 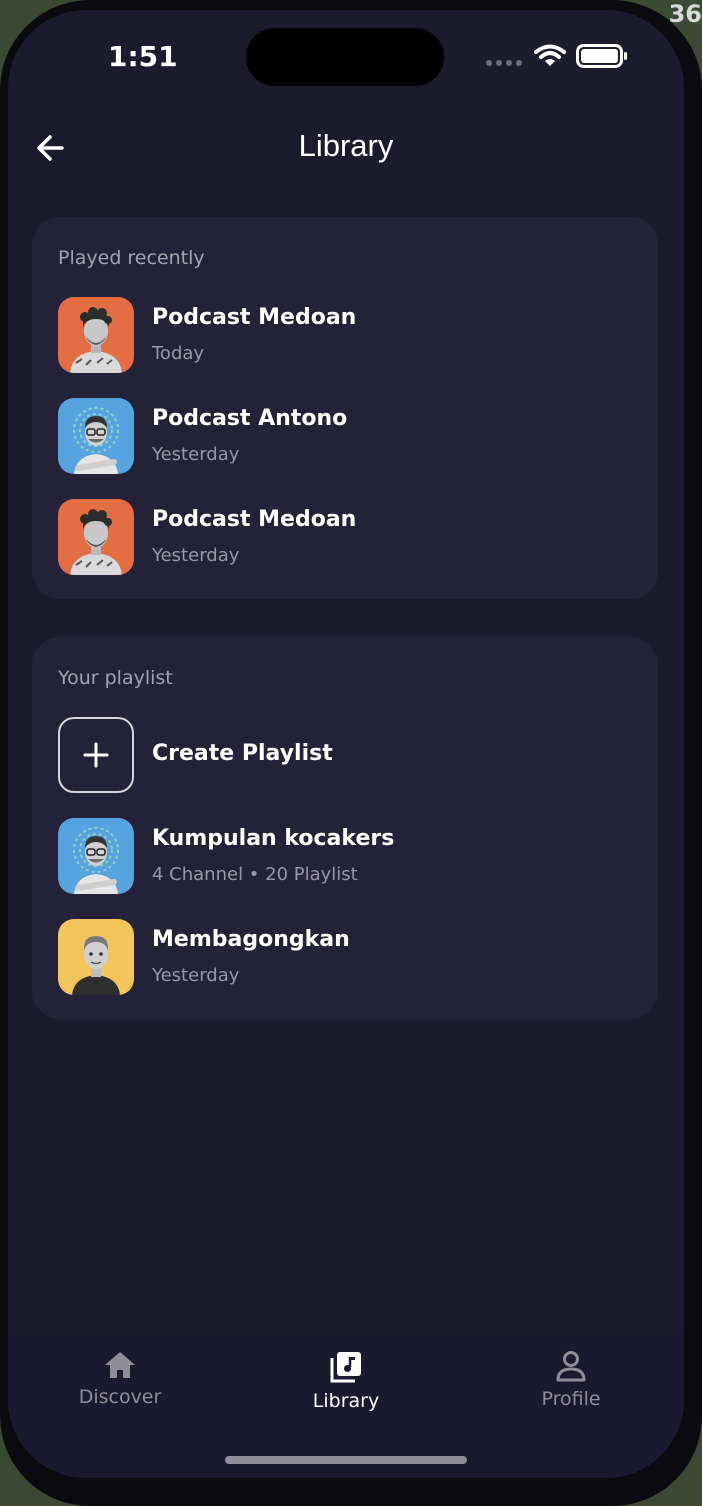 I want to click on playlist-item: Membagongkan Yesterday, so click(x=348, y=957).